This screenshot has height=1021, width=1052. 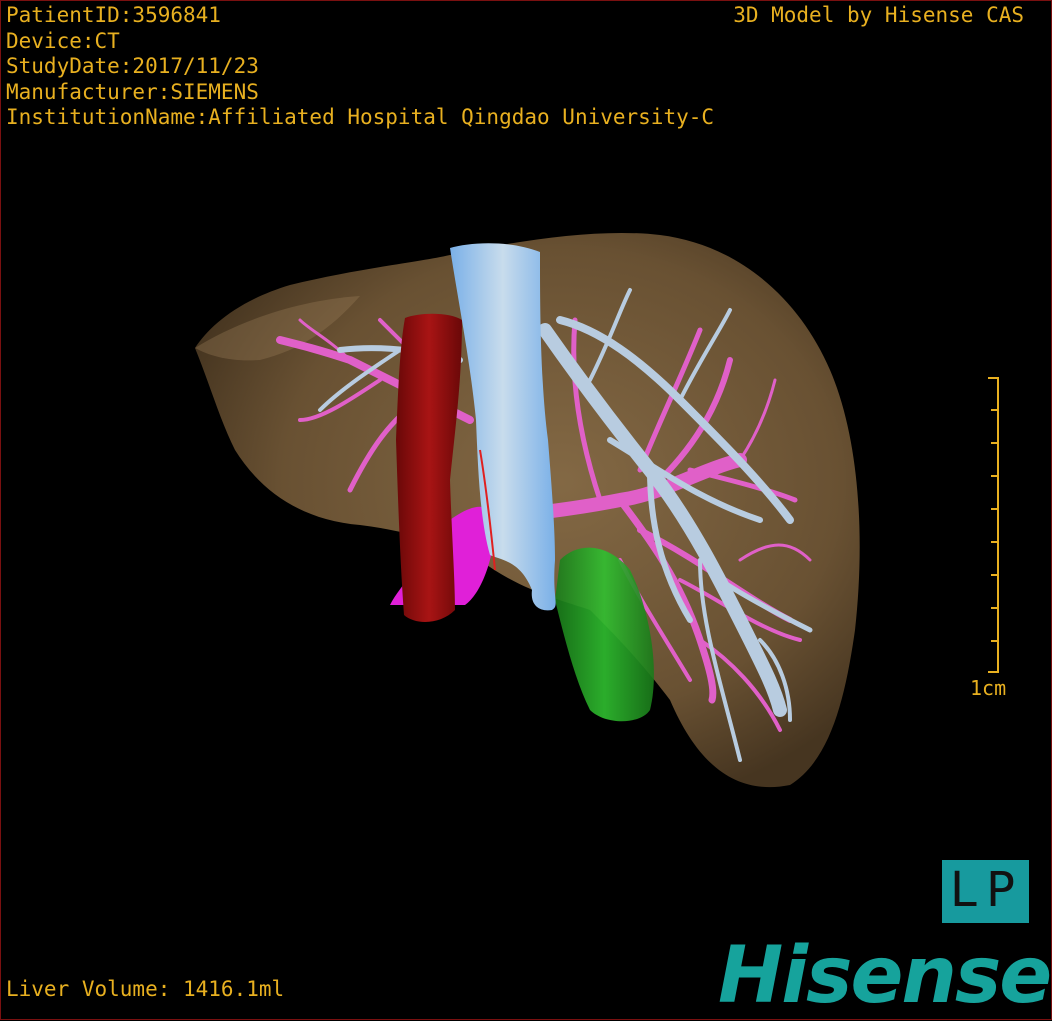 What do you see at coordinates (963, 890) in the screenshot?
I see `orientation-left-letter: L` at bounding box center [963, 890].